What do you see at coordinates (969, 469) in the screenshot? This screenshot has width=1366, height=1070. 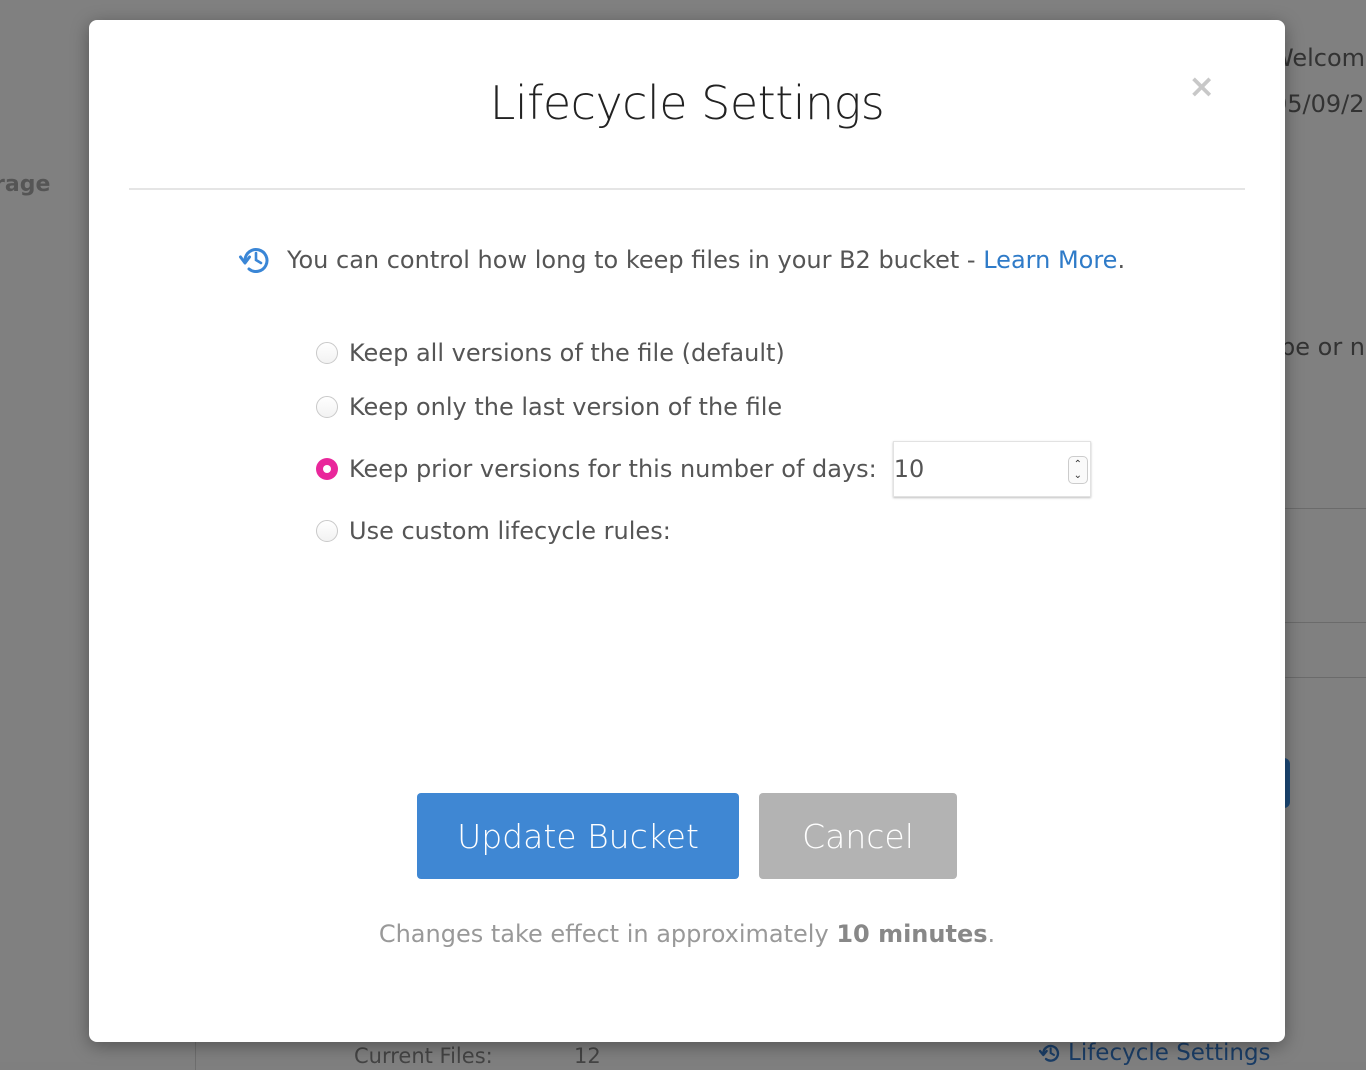 I see `days-input-field` at bounding box center [969, 469].